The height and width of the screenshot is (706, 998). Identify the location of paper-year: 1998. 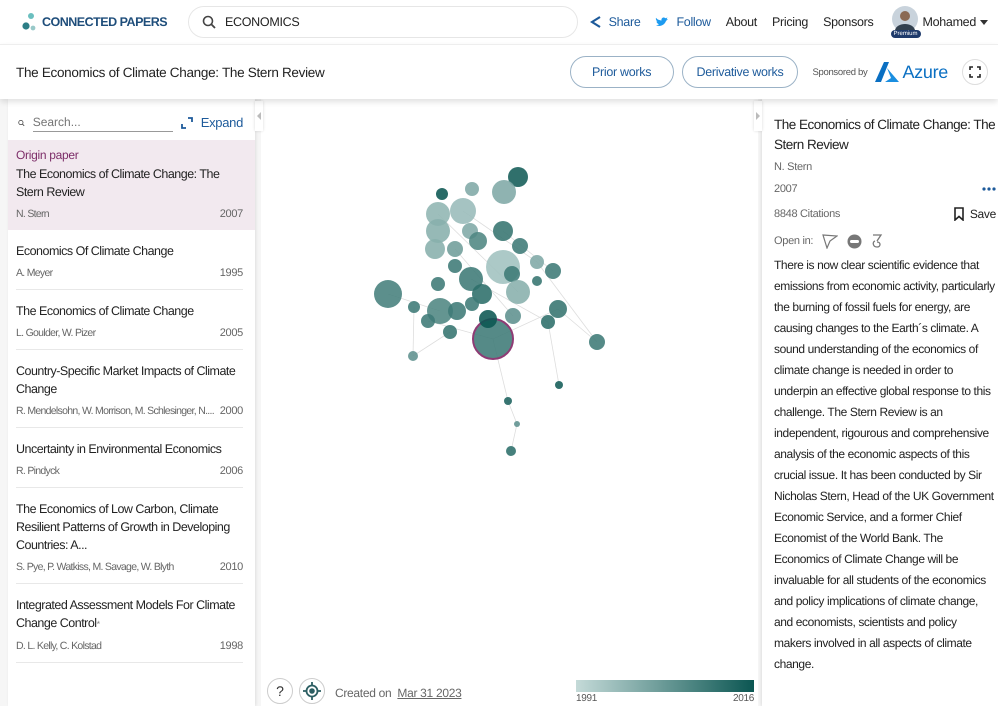
(231, 646).